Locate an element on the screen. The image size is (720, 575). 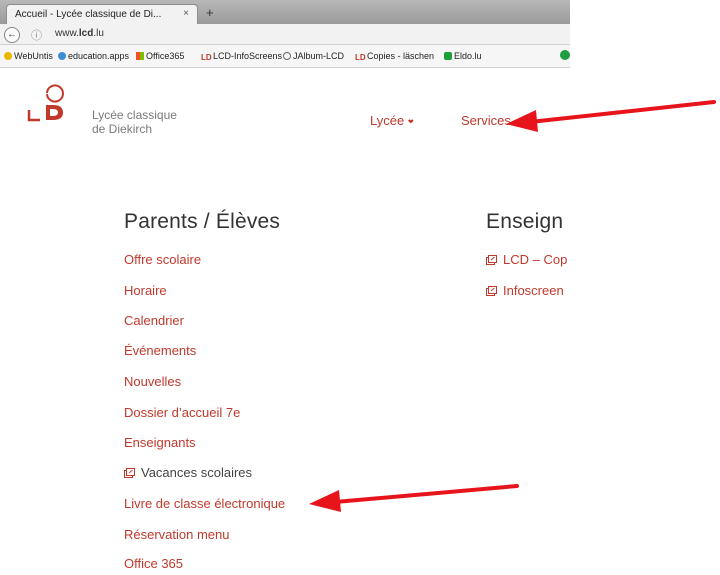
bookmark-office365: Office365 is located at coordinates (160, 56).